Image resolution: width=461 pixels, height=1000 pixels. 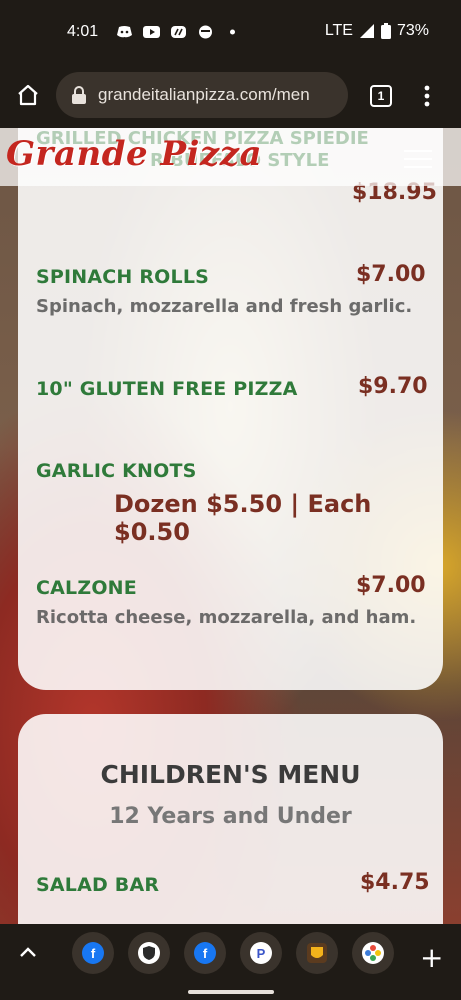 I want to click on battery-icon, so click(x=385, y=31).